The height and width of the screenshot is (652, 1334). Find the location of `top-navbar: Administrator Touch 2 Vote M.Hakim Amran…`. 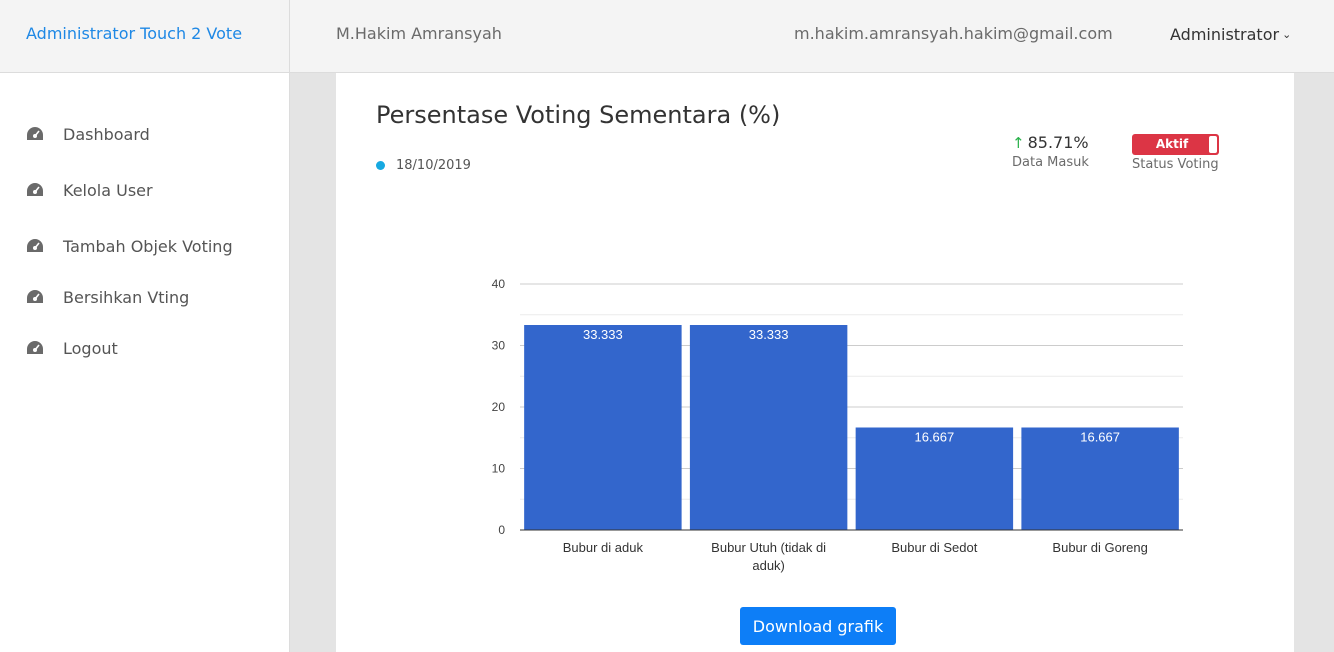

top-navbar: Administrator Touch 2 Vote M.Hakim Amran… is located at coordinates (667, 36).